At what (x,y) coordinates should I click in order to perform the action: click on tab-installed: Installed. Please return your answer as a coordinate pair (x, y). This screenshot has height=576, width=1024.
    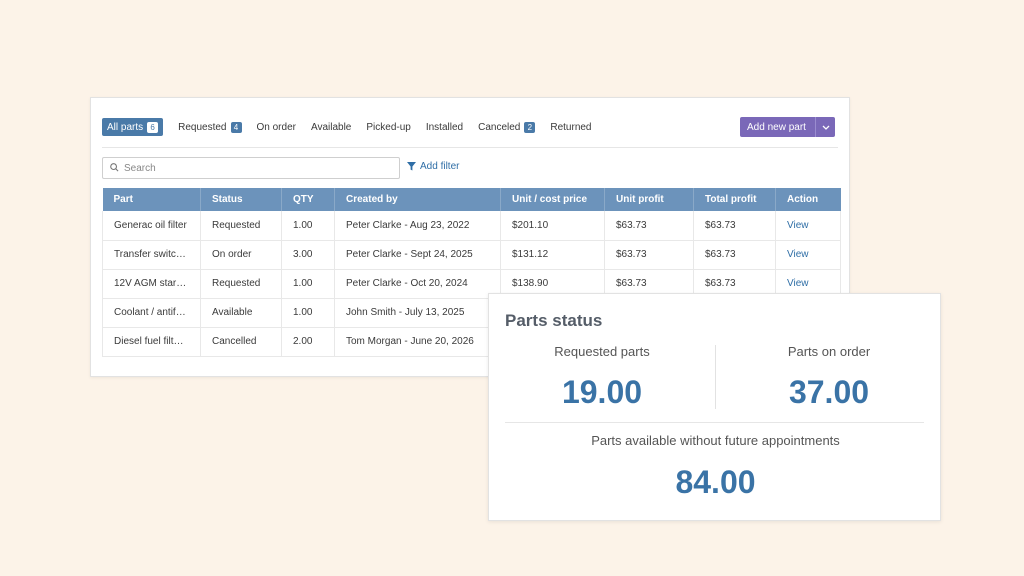
    Looking at the image, I should click on (444, 127).